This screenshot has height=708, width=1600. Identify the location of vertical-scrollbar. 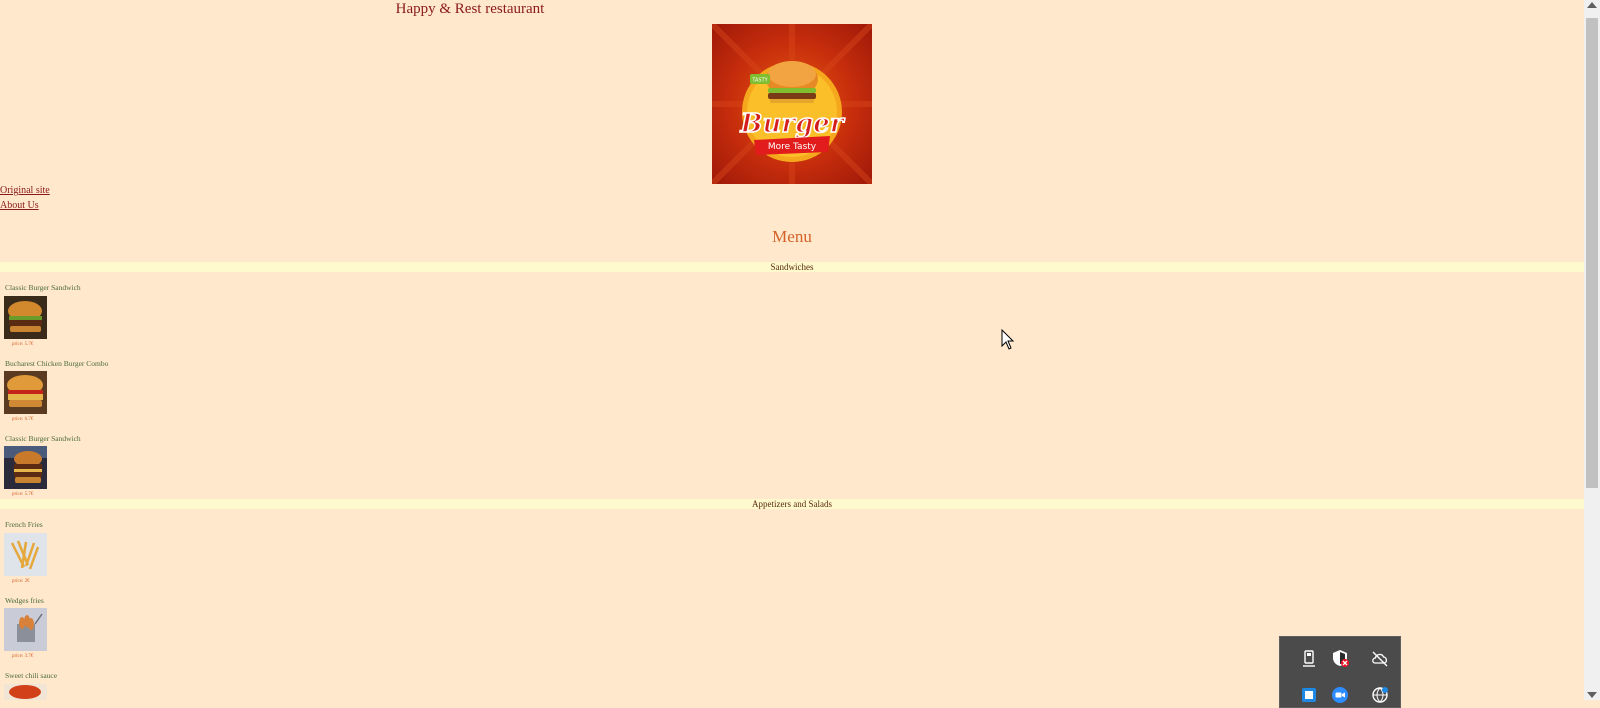
(1592, 350).